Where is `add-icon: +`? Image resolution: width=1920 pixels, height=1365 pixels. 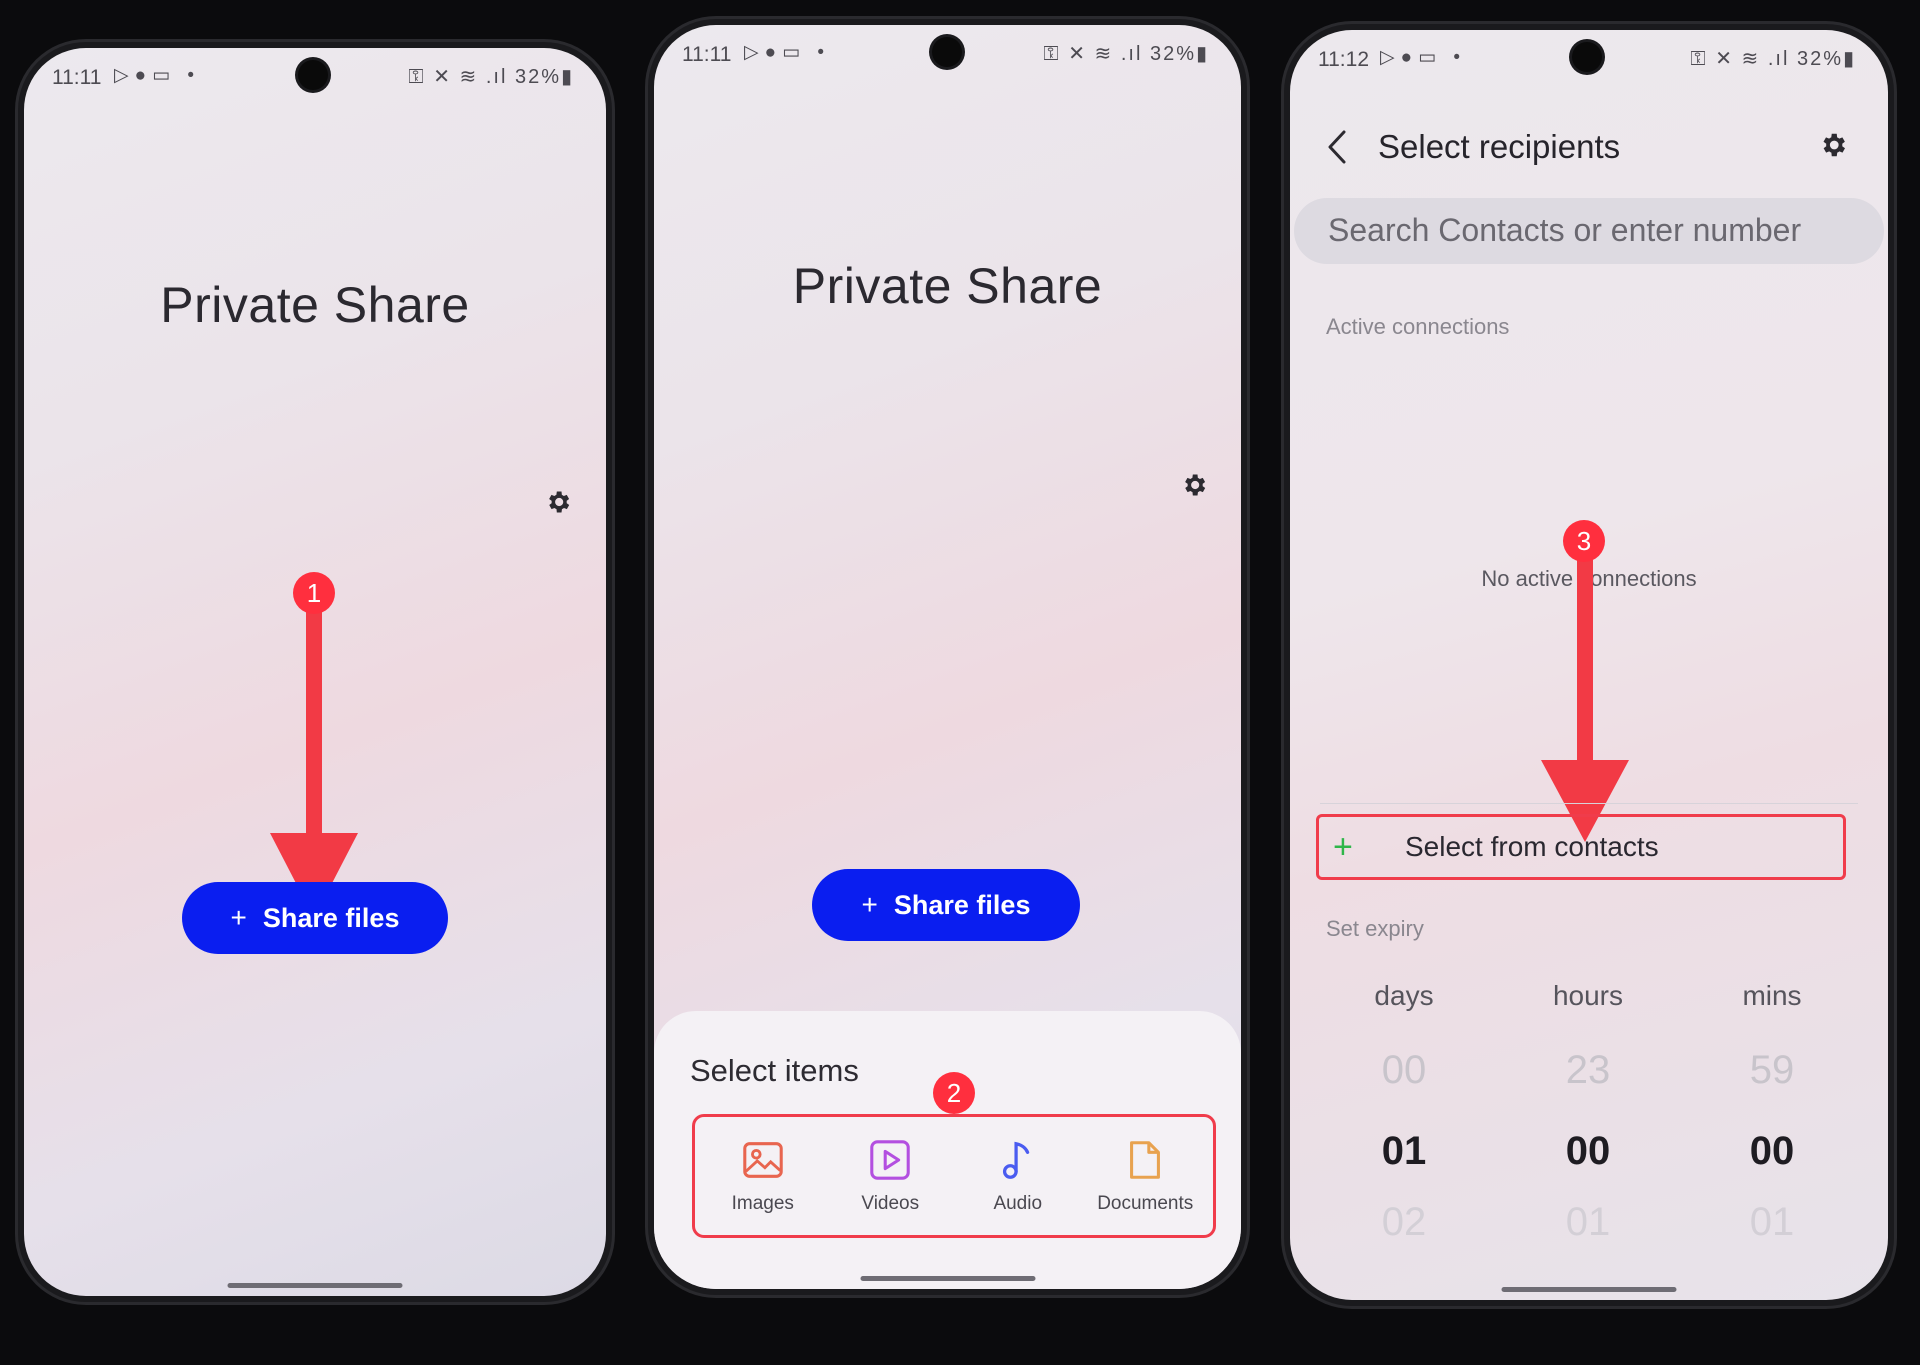 add-icon: + is located at coordinates (1343, 846).